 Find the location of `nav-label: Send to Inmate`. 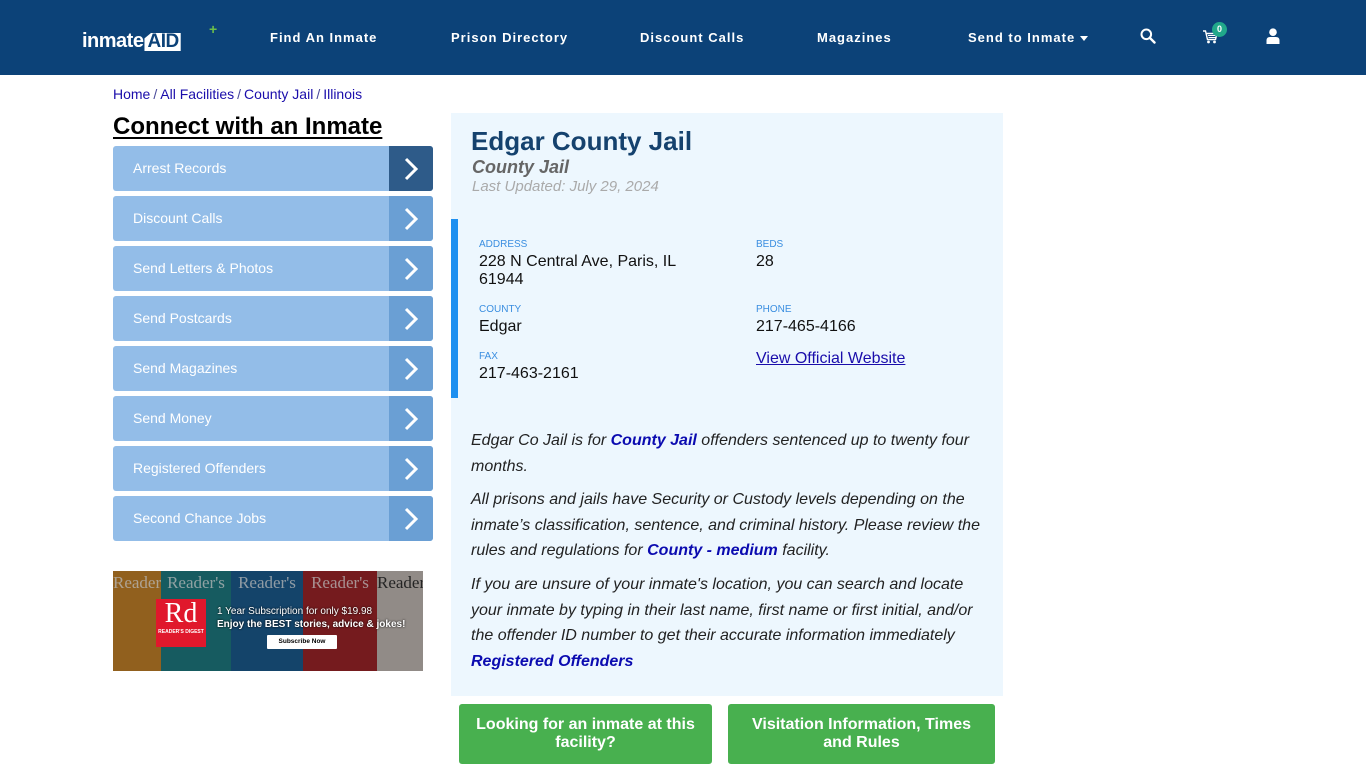

nav-label: Send to Inmate is located at coordinates (1022, 37).